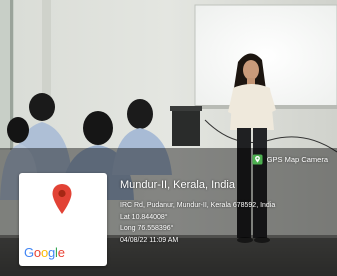  Describe the element at coordinates (257, 159) in the screenshot. I see `map-pin-camera-icon` at that location.